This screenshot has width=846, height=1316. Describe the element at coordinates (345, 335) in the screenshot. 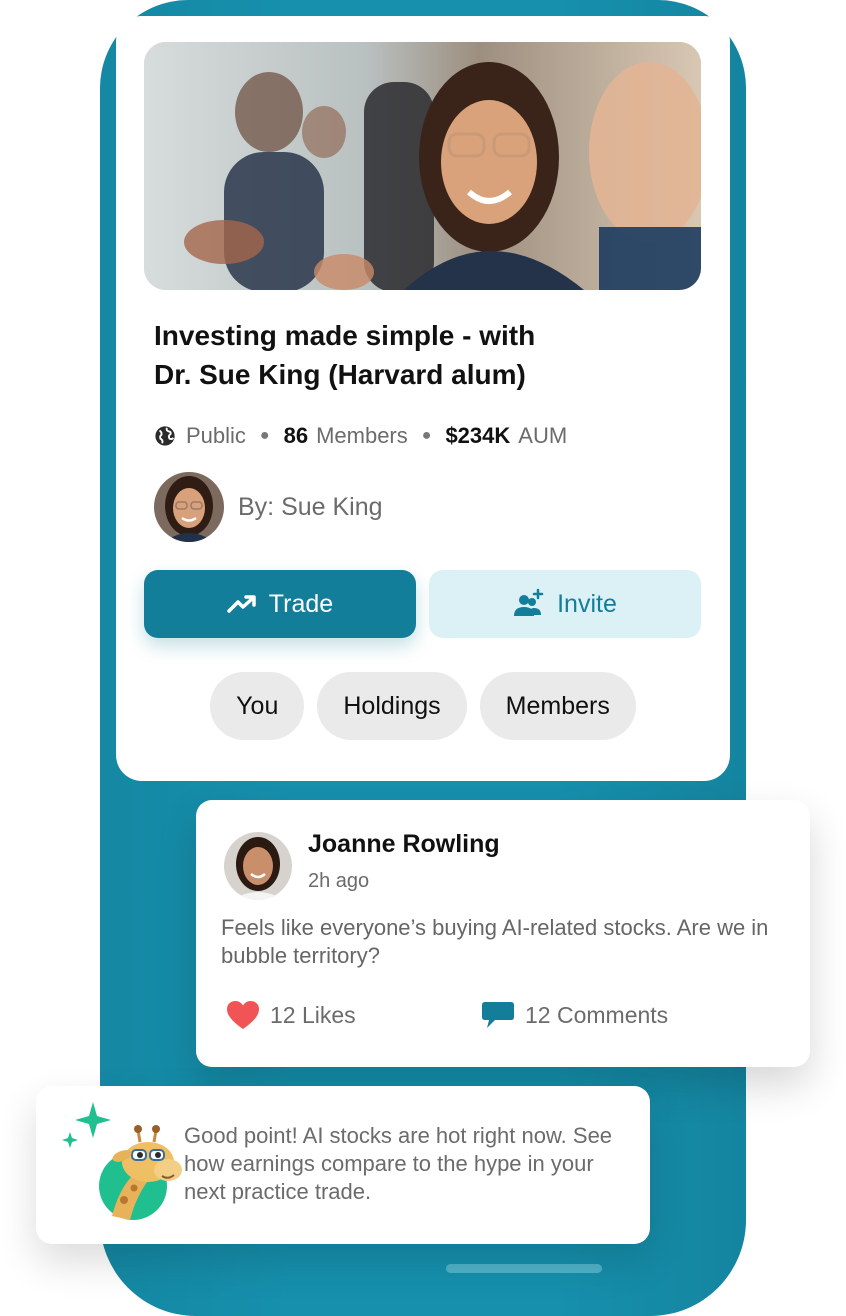

I see `group-title-line1: Investing made simple - with` at that location.